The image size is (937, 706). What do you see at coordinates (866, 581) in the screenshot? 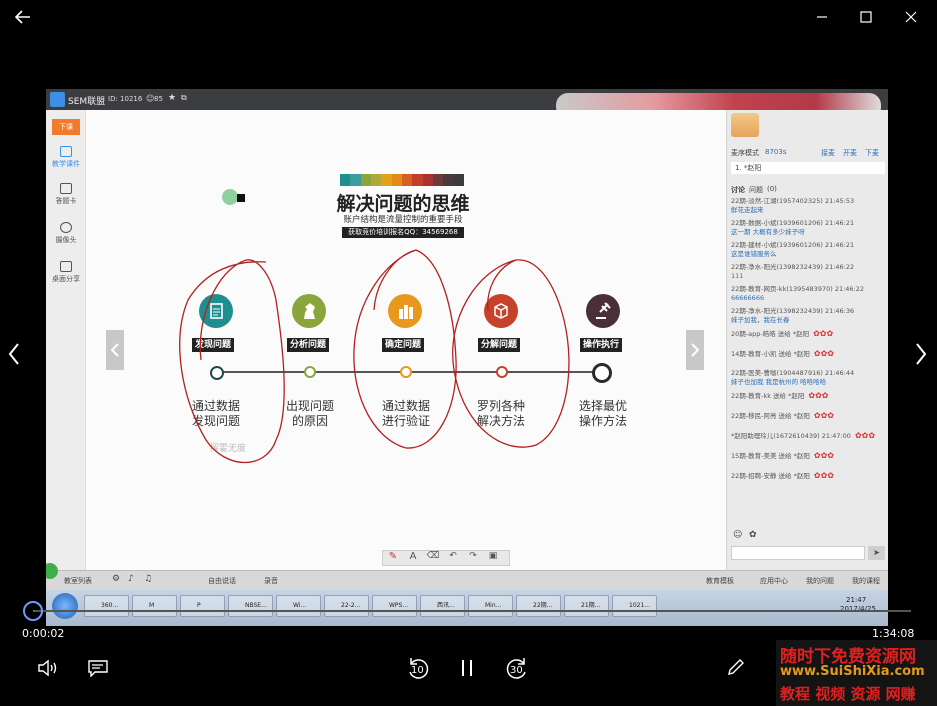
I see `my-courses-button: 我的课程` at bounding box center [866, 581].